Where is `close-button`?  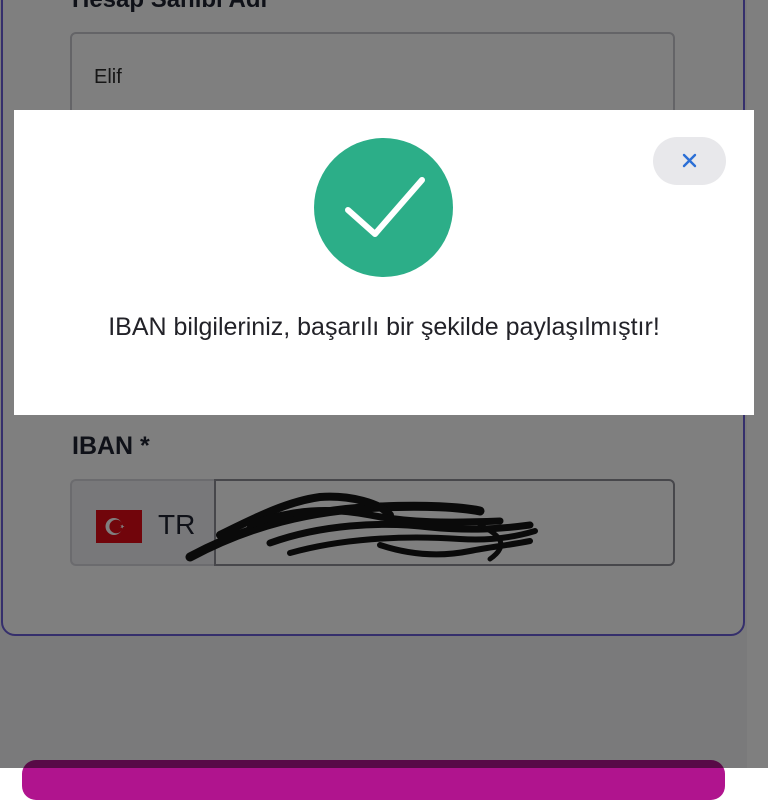 close-button is located at coordinates (689, 161).